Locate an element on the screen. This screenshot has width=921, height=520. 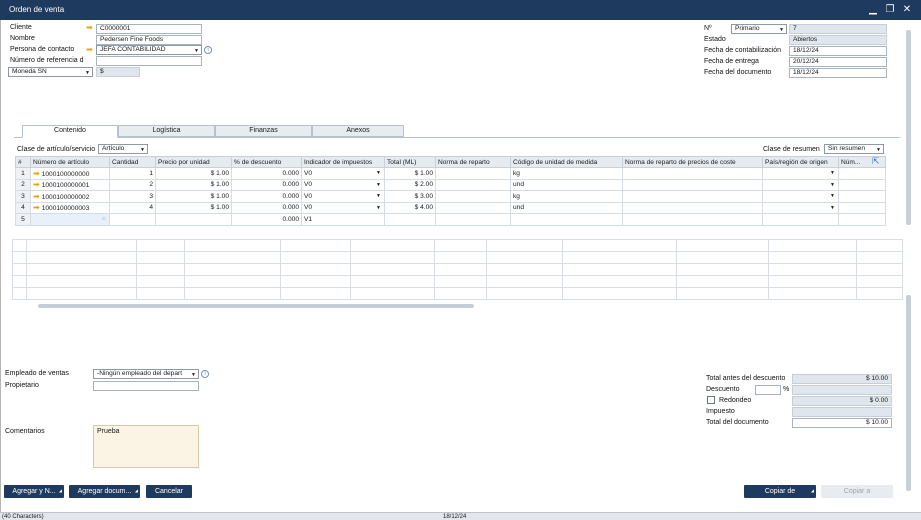
uom-cell: und is located at coordinates (566, 207).